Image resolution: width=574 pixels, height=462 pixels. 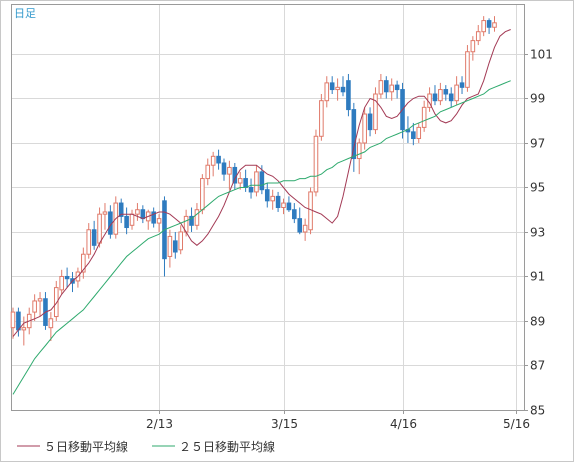 I want to click on y-tick-label: 93, so click(x=537, y=233).